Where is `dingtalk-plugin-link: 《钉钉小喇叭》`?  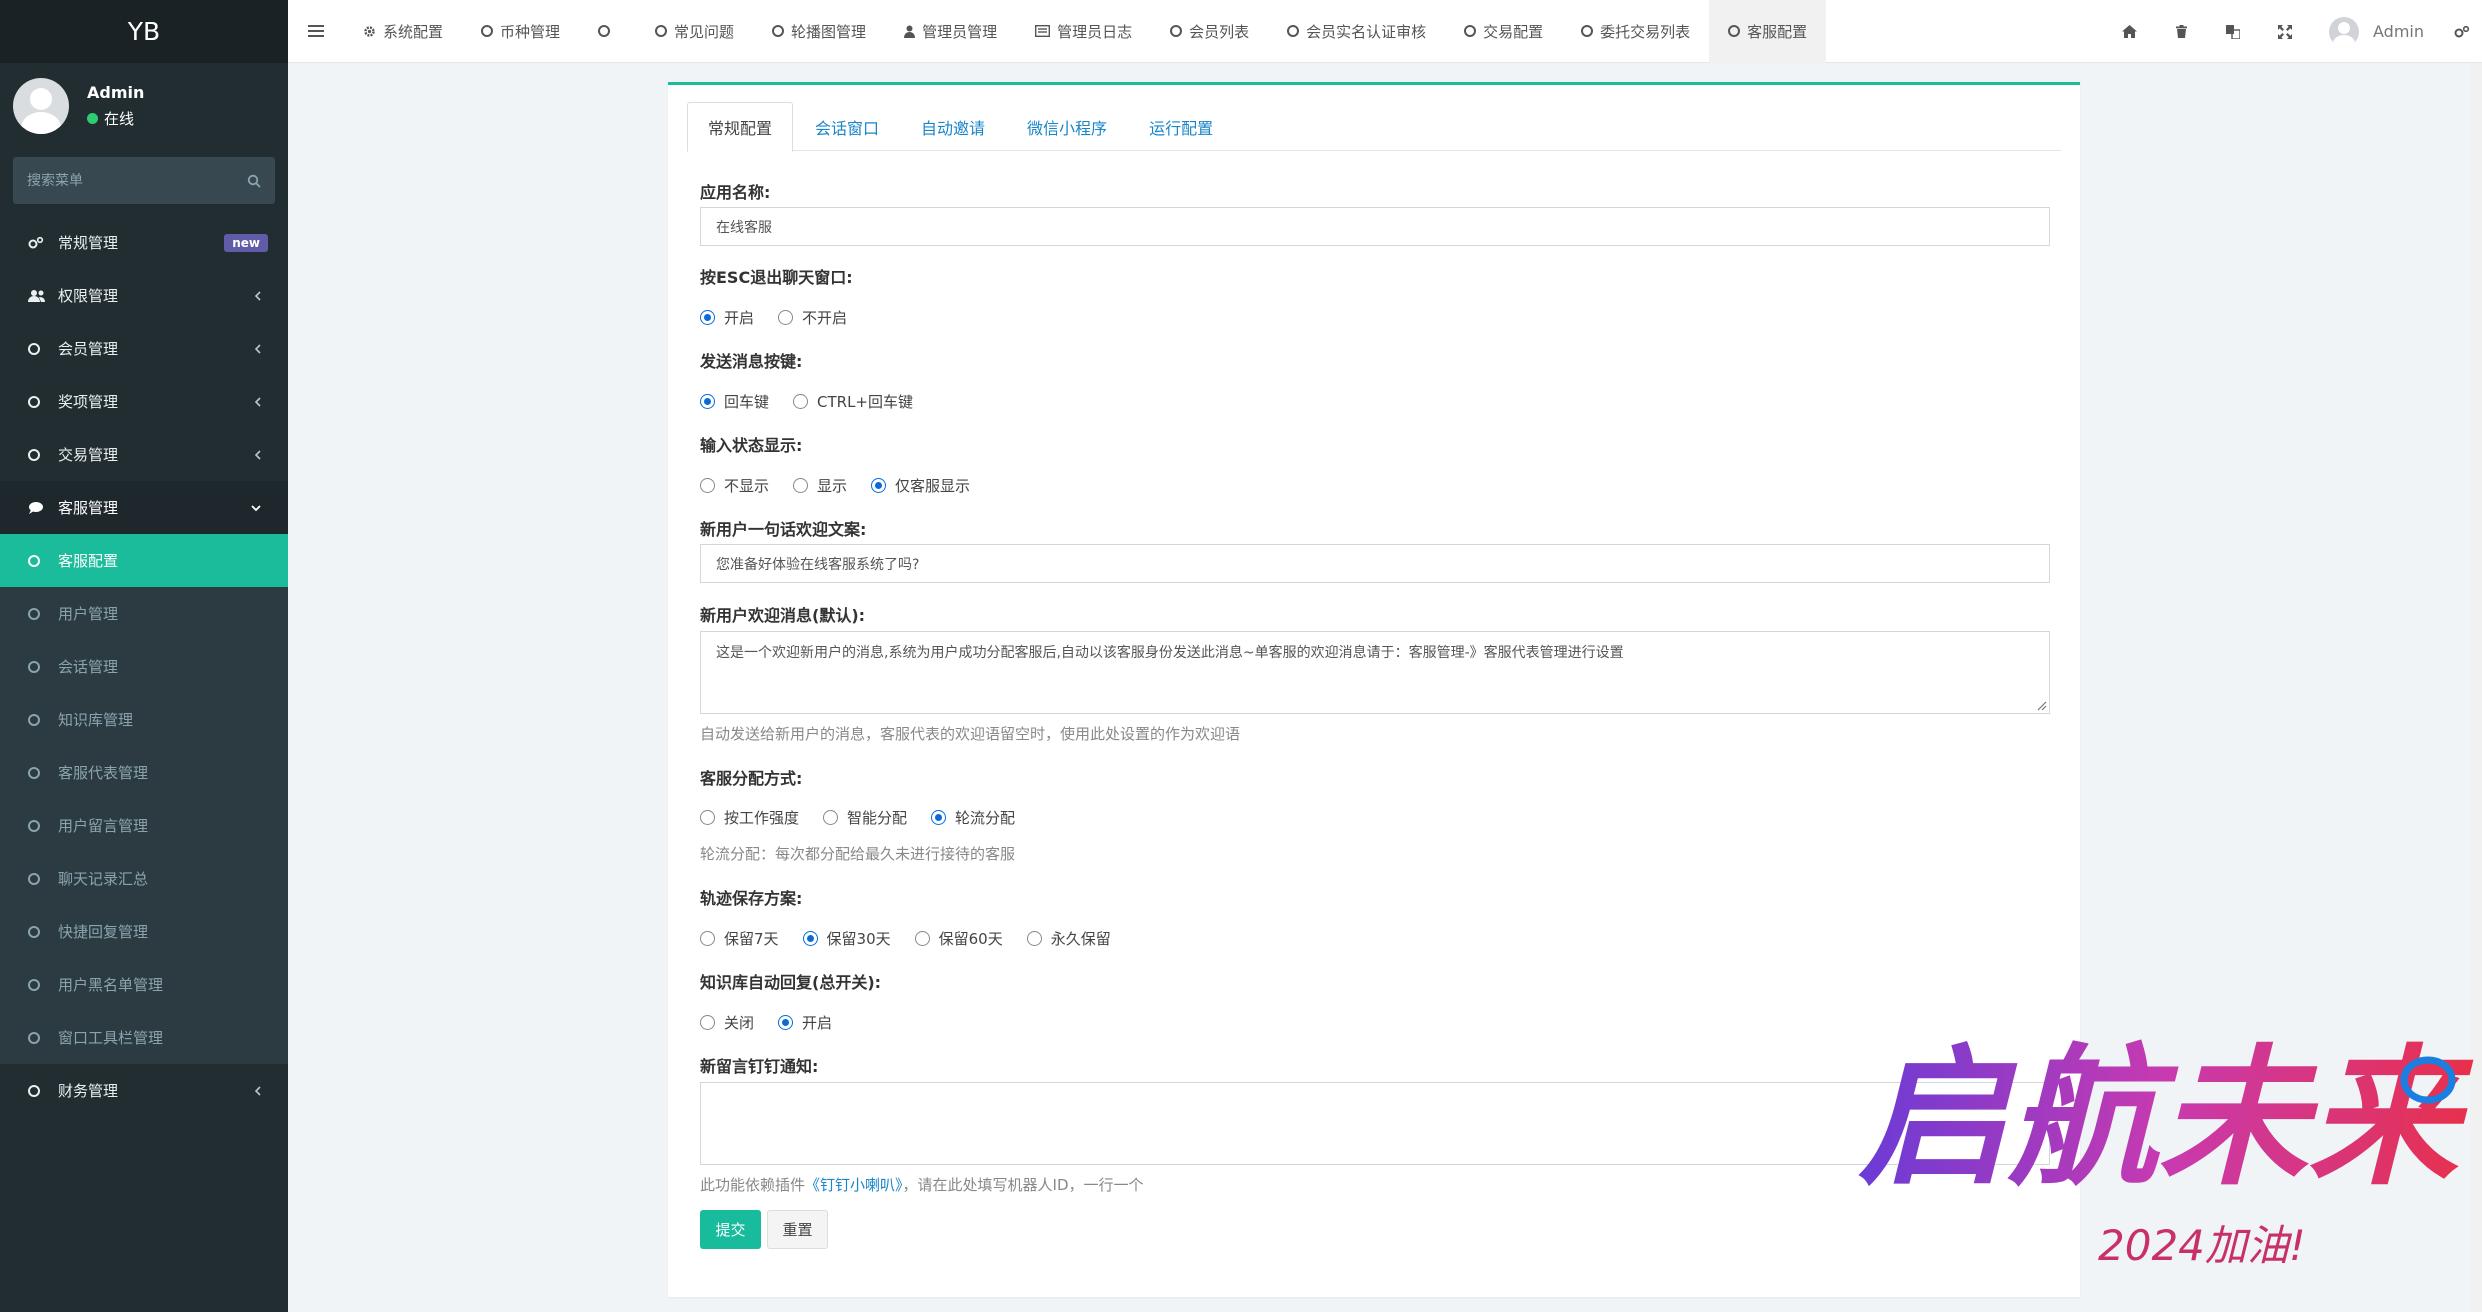
dingtalk-plugin-link: 《钉钉小喇叭》 is located at coordinates (854, 1185).